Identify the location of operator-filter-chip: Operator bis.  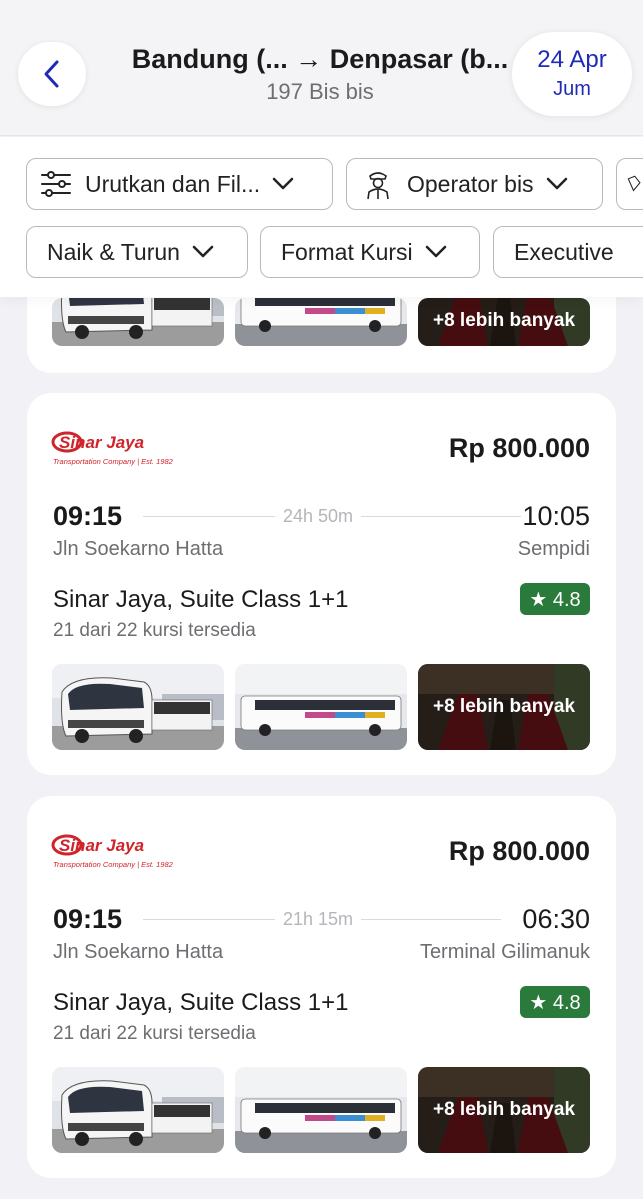
(474, 184).